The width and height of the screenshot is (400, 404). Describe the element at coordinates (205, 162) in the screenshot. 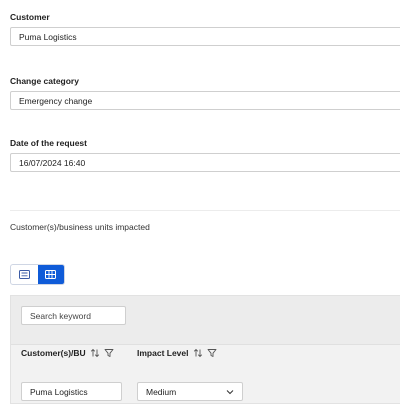

I see `request-date-field: 16/07/2024 16:40` at that location.